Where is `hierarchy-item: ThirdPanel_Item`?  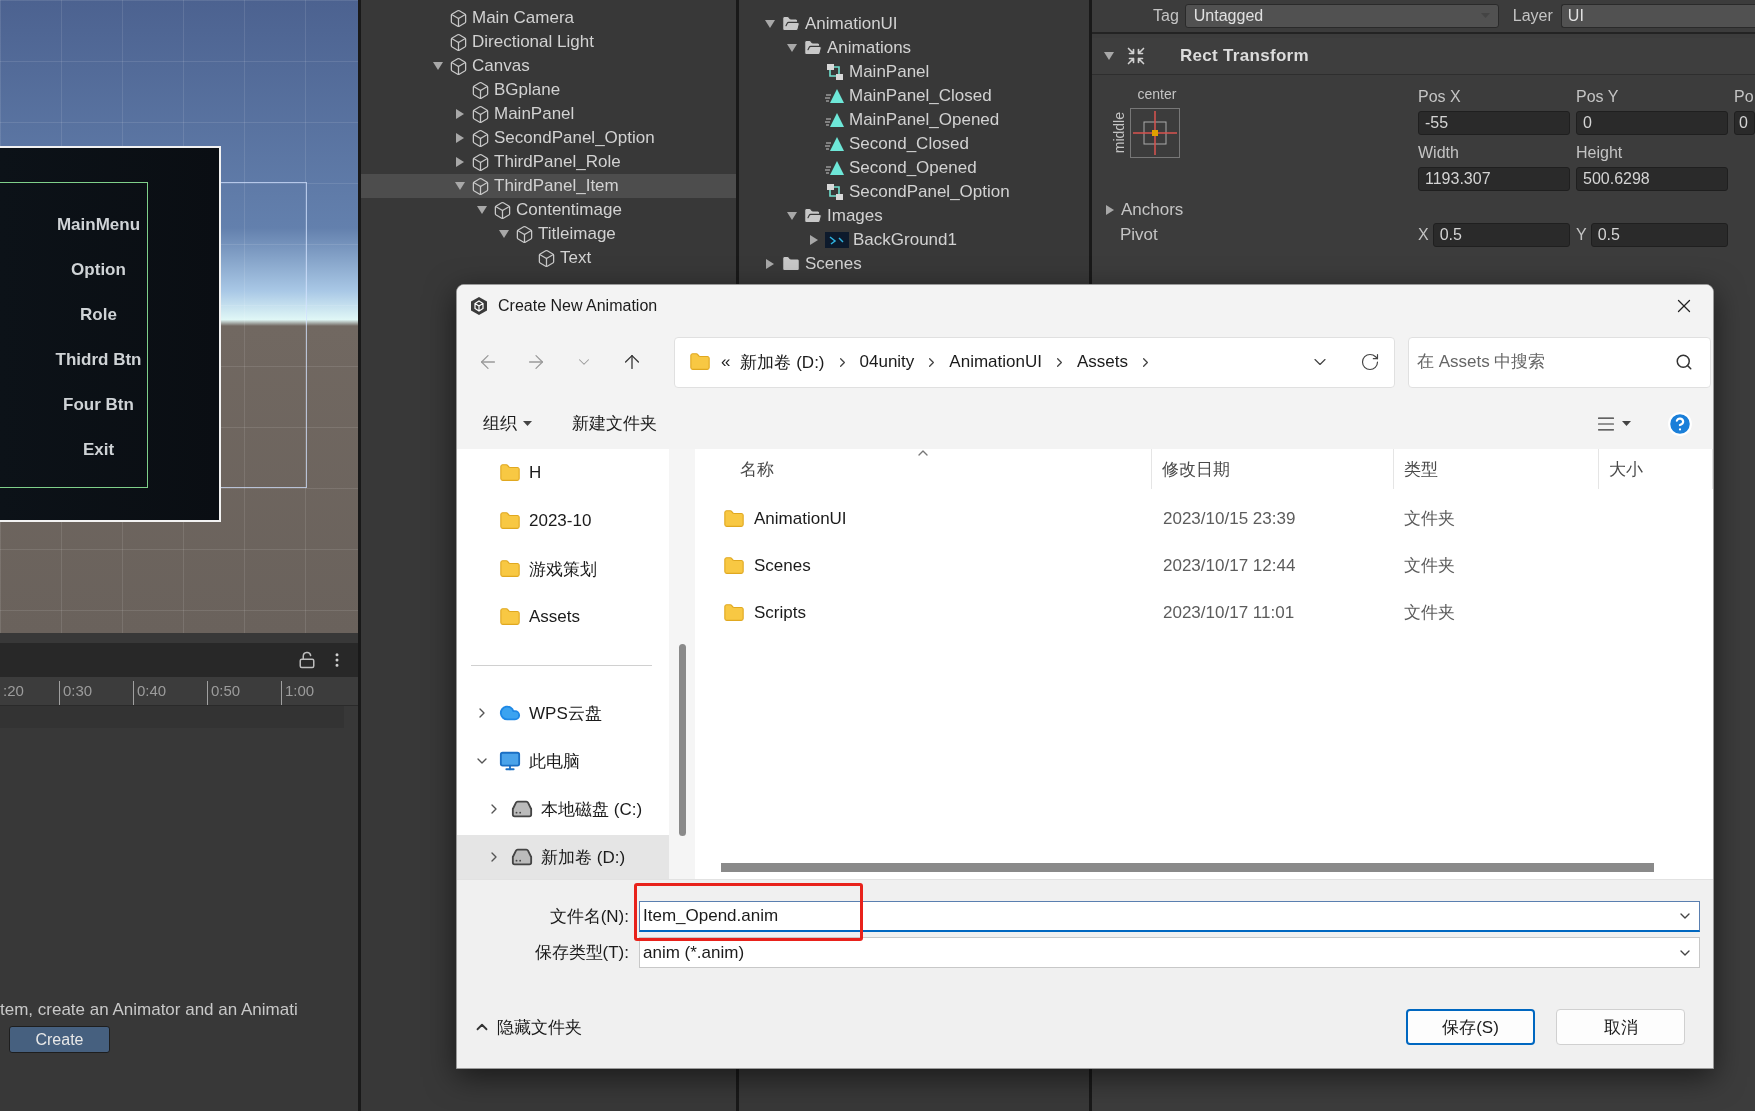
hierarchy-item: ThirdPanel_Item is located at coordinates (548, 186).